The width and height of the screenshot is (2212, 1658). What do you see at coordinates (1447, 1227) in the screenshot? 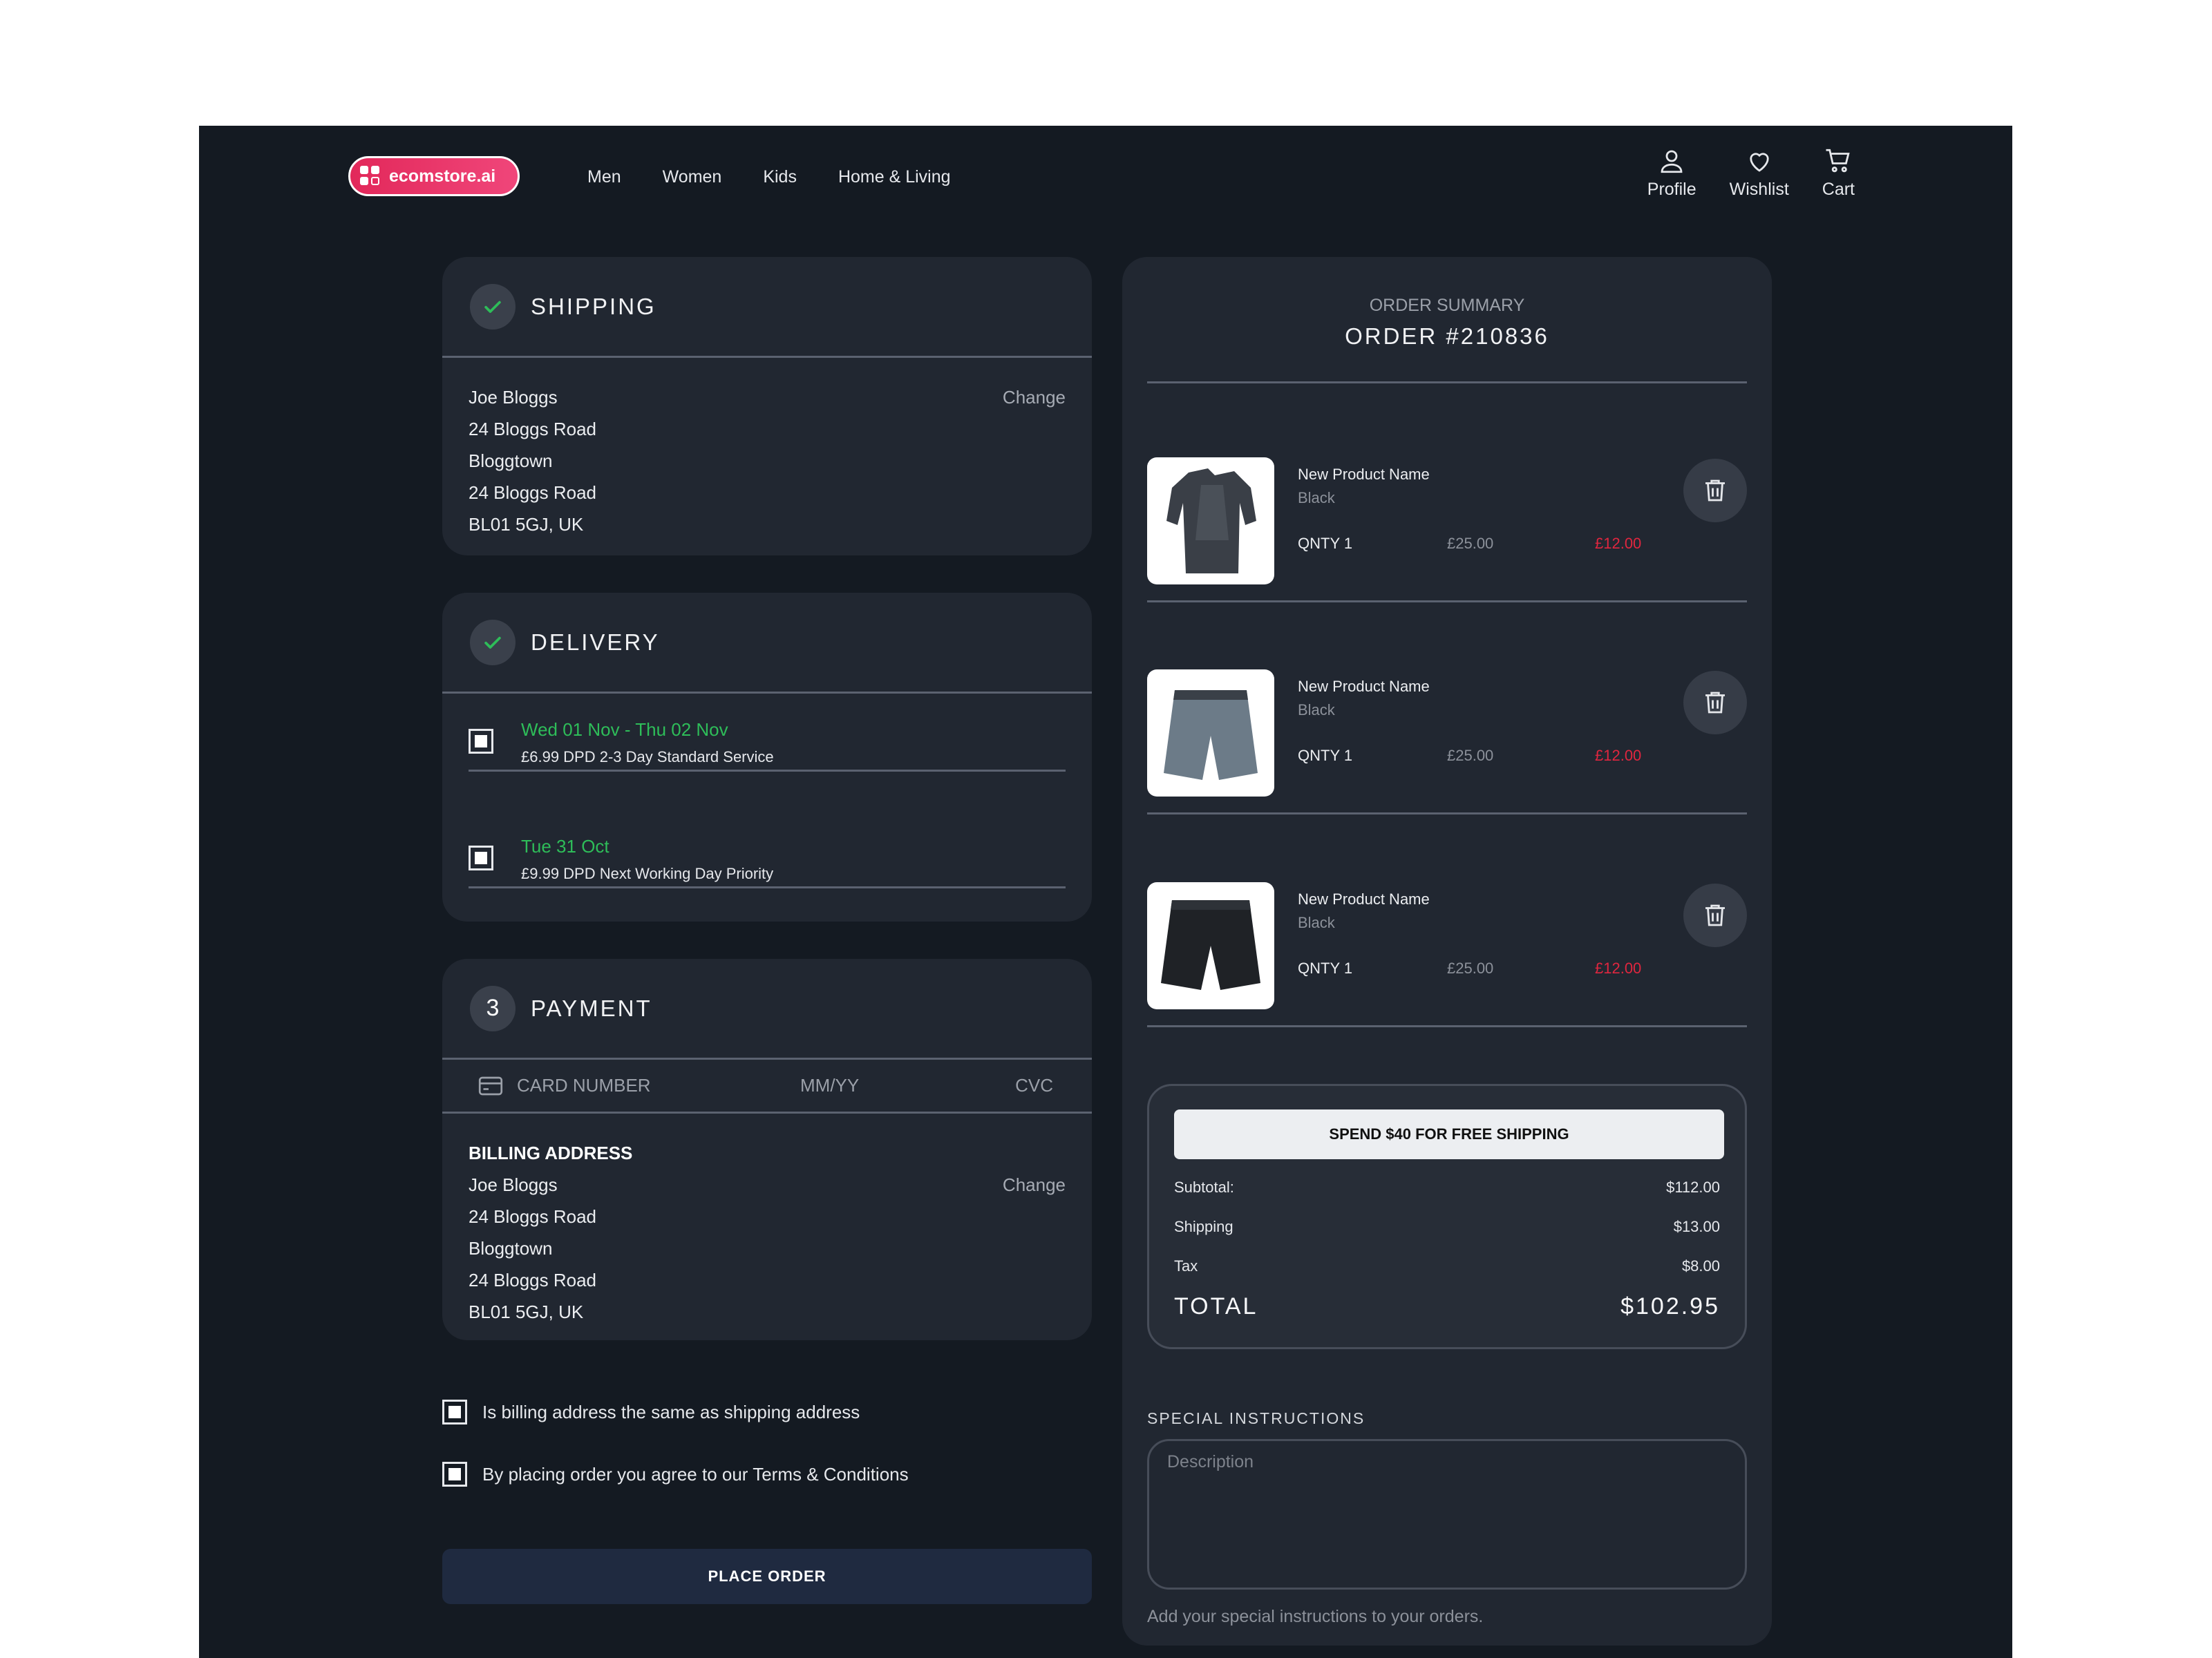
I see `shipping-row: Shipping $13.00` at bounding box center [1447, 1227].